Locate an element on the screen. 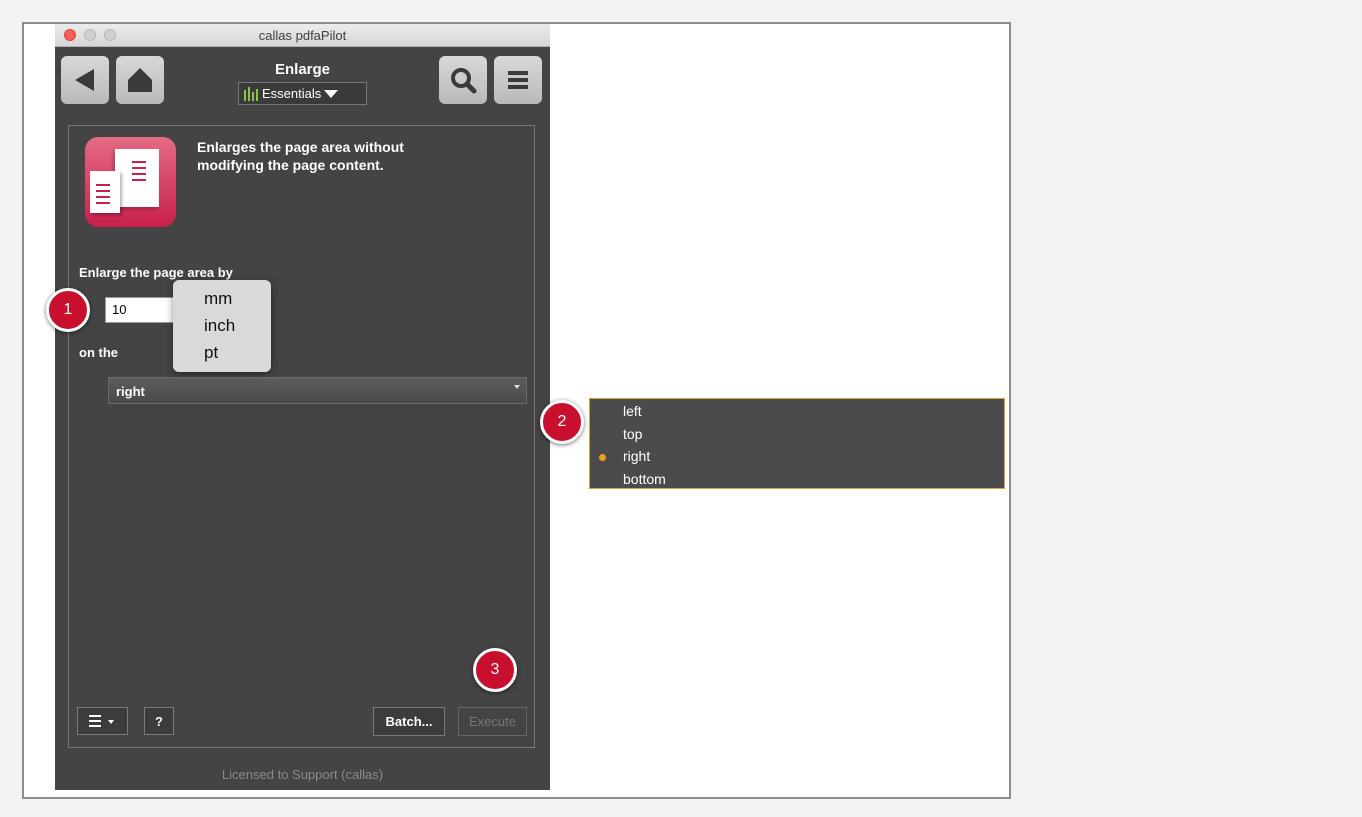  side-option-left: left is located at coordinates (632, 411).